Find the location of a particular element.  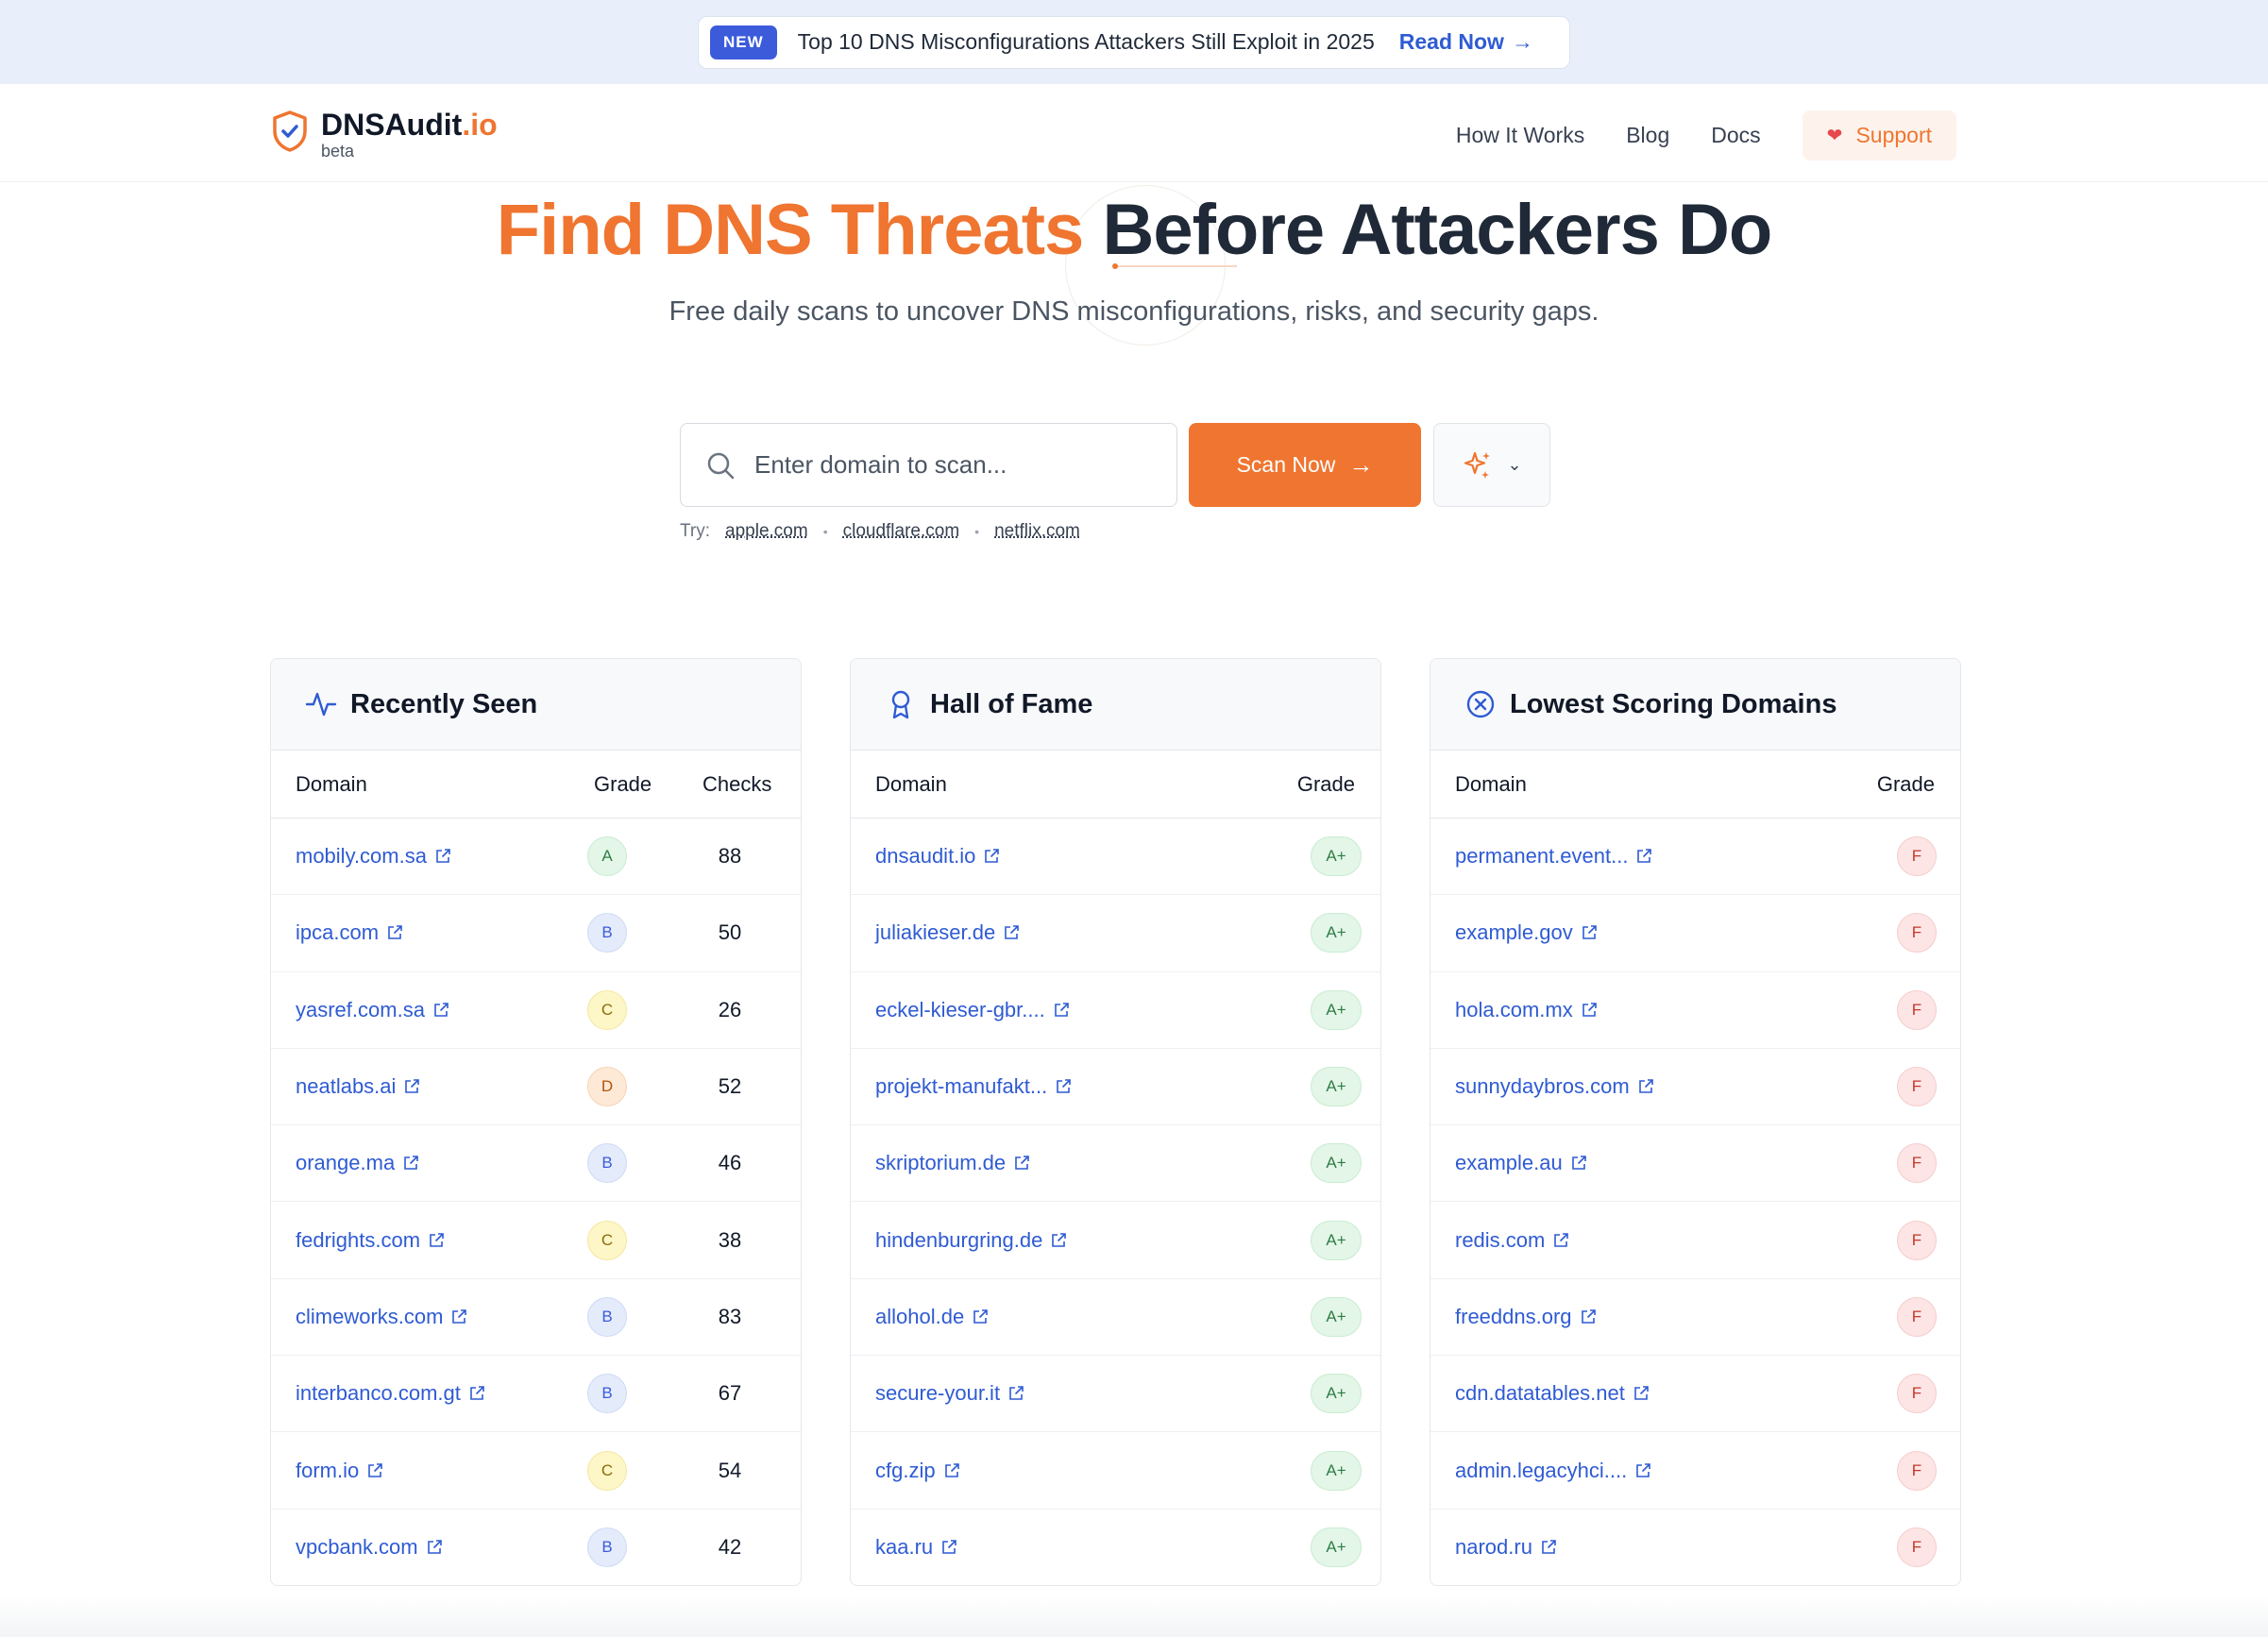

activity-icon is located at coordinates (321, 704).